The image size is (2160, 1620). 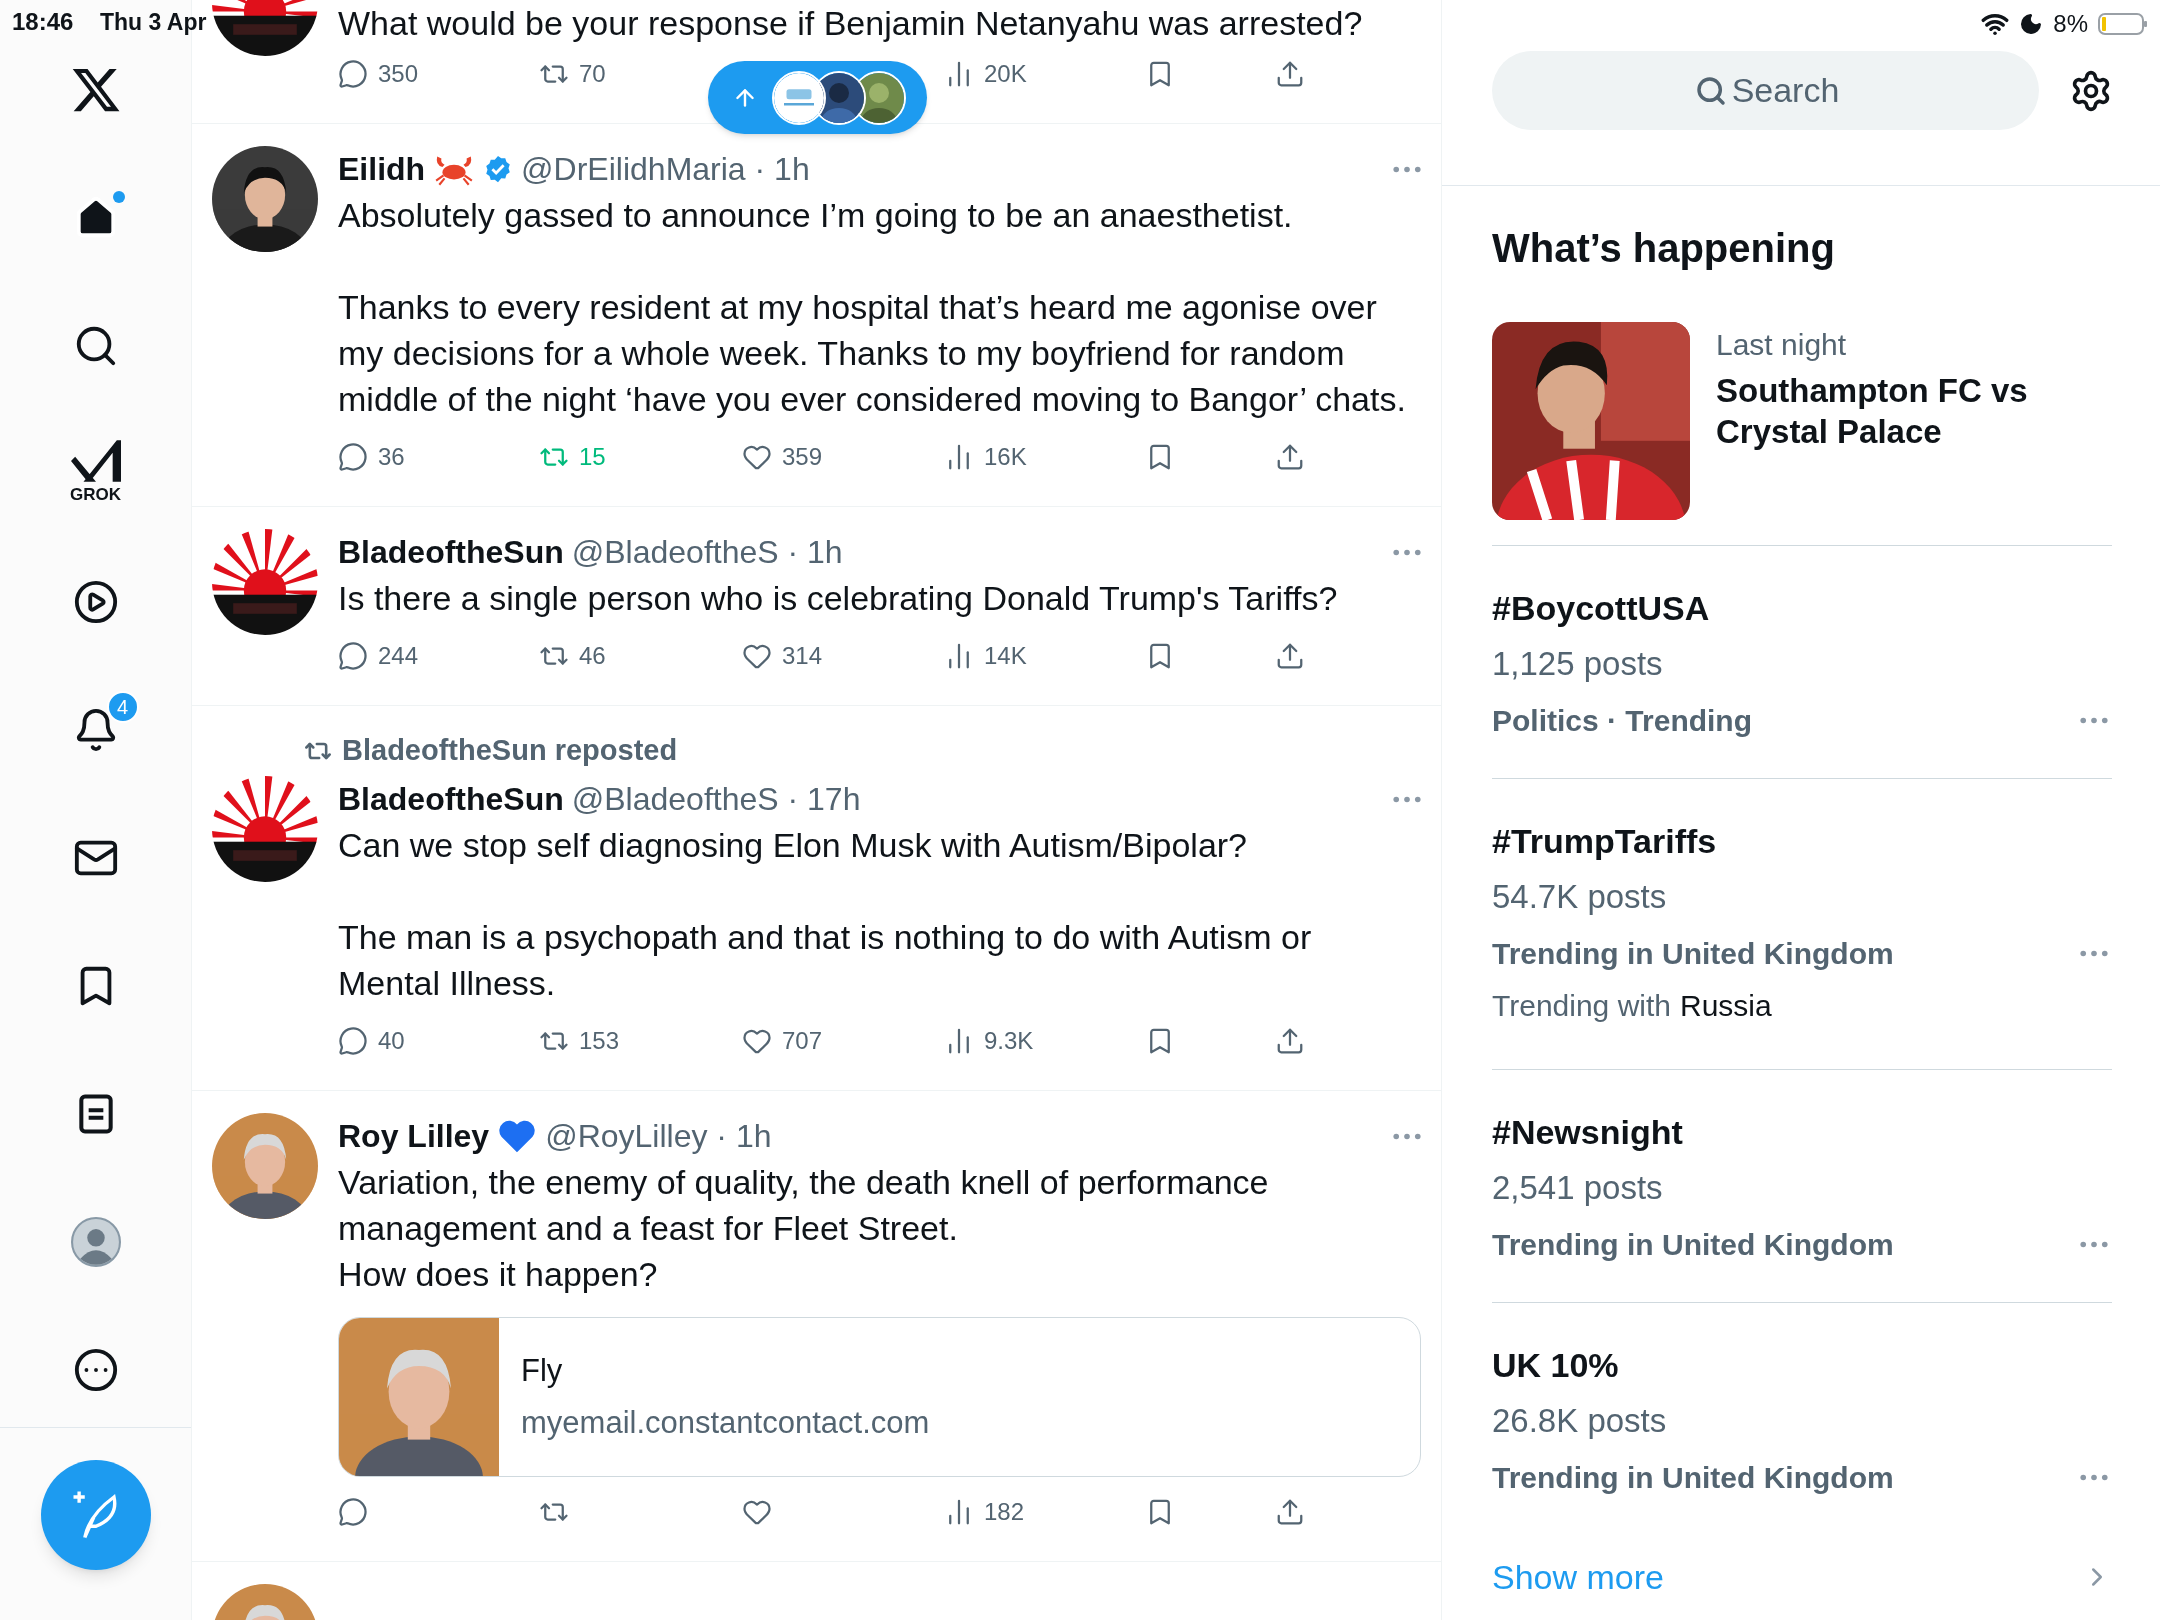 I want to click on author-handle: @BladeoftheS · 1h, so click(x=707, y=552).